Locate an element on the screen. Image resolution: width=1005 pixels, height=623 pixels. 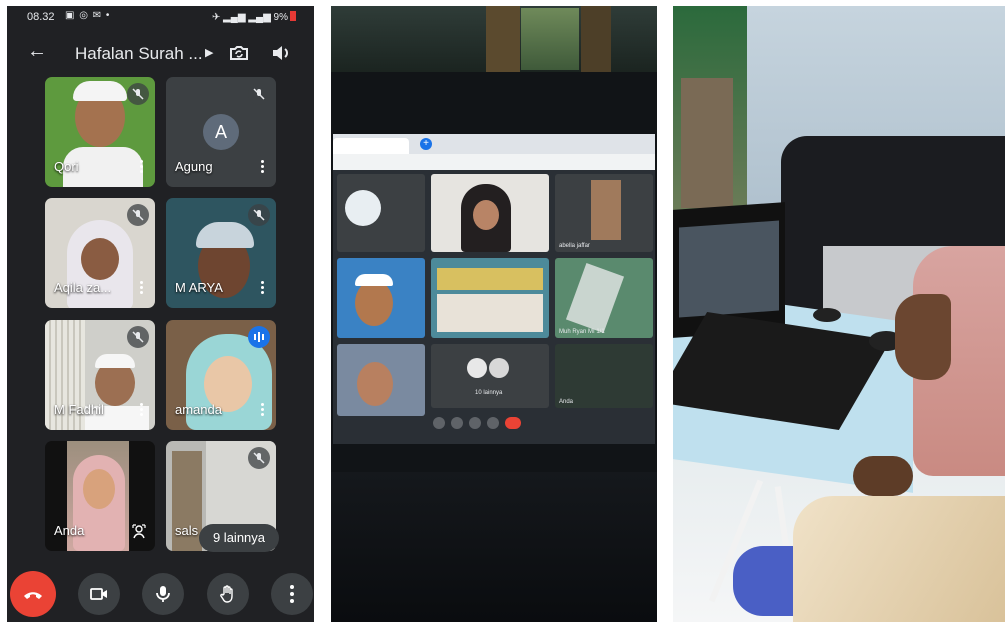
end-call-button is located at coordinates (33, 594).